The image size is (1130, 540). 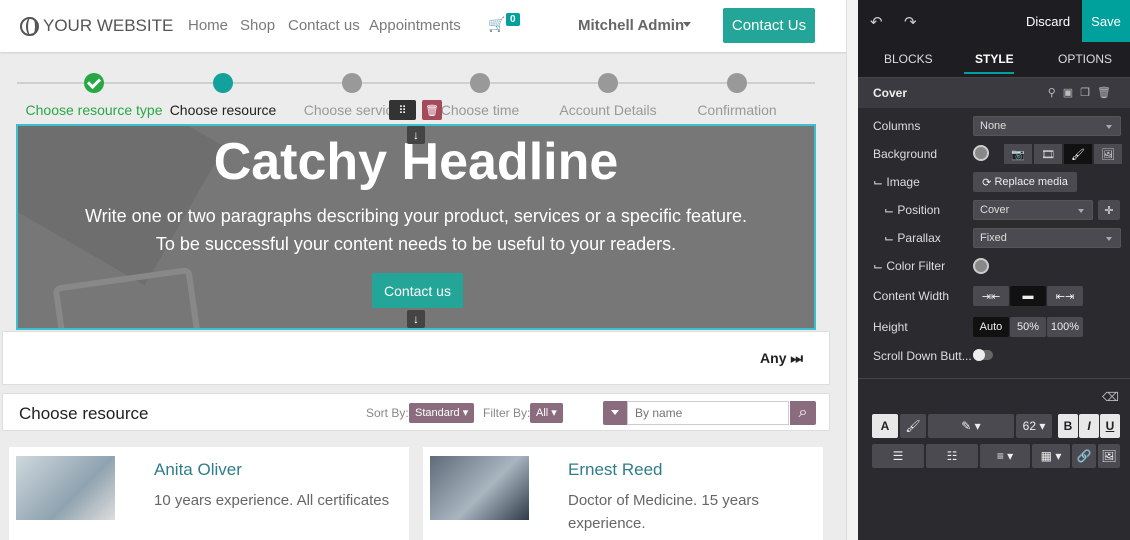 What do you see at coordinates (737, 83) in the screenshot?
I see `step-6-dot` at bounding box center [737, 83].